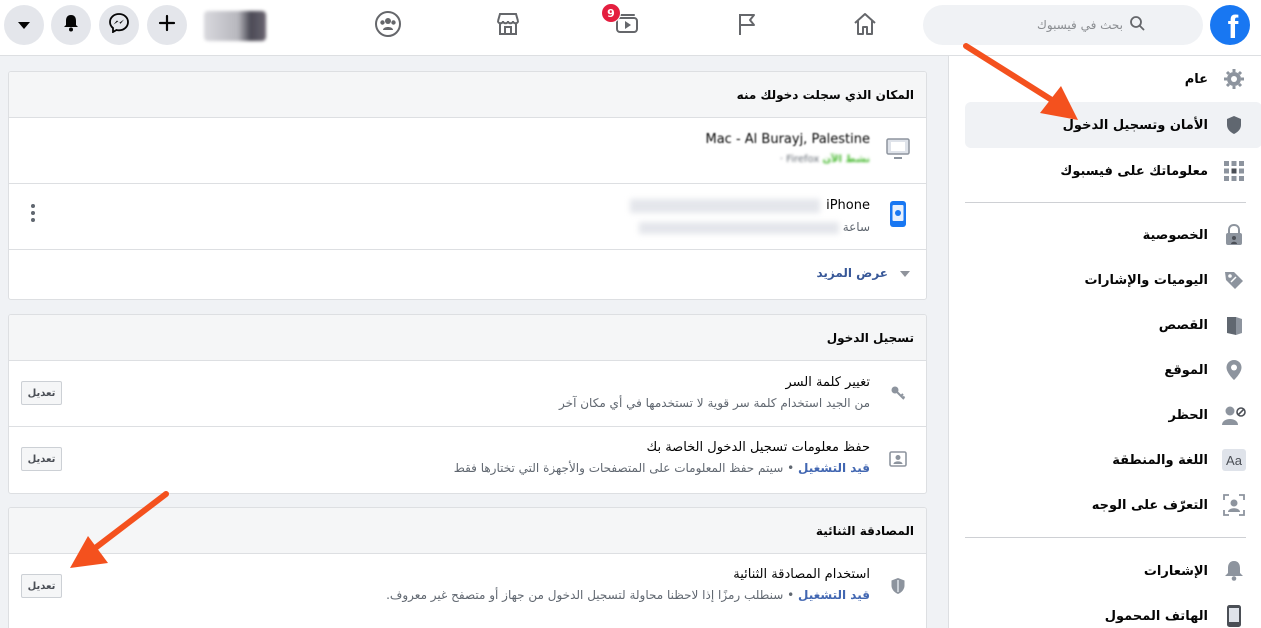  I want to click on see-more-row: عرض المزيد, so click(467, 274).